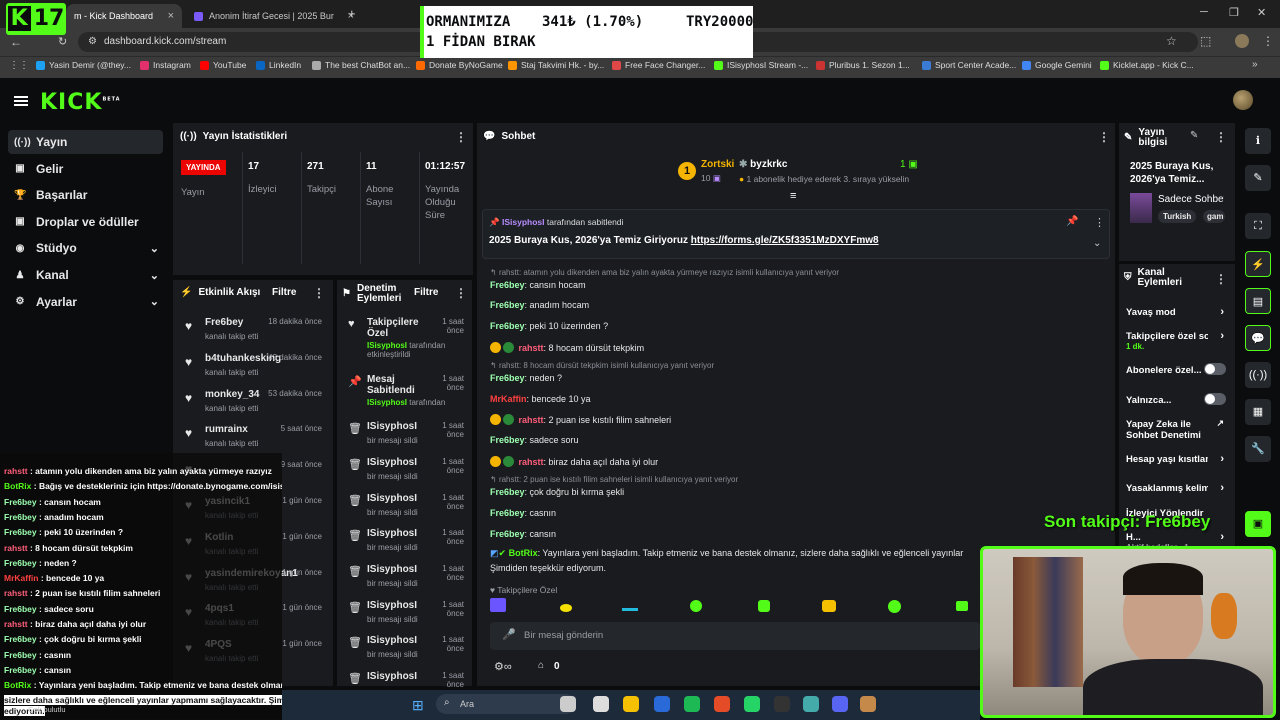 The height and width of the screenshot is (720, 1280). Describe the element at coordinates (1242, 41) in the screenshot. I see `profile-avatar` at that location.